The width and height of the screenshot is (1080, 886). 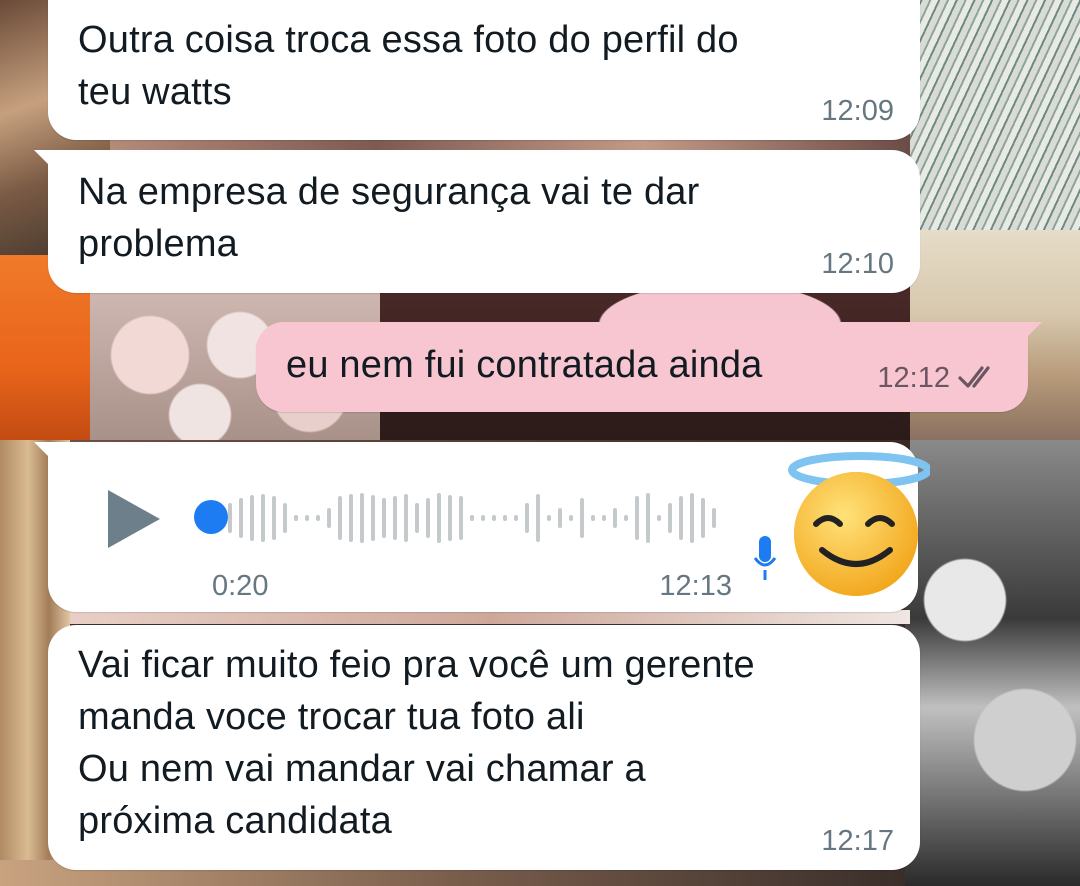 What do you see at coordinates (979, 379) in the screenshot?
I see `double-check-icon` at bounding box center [979, 379].